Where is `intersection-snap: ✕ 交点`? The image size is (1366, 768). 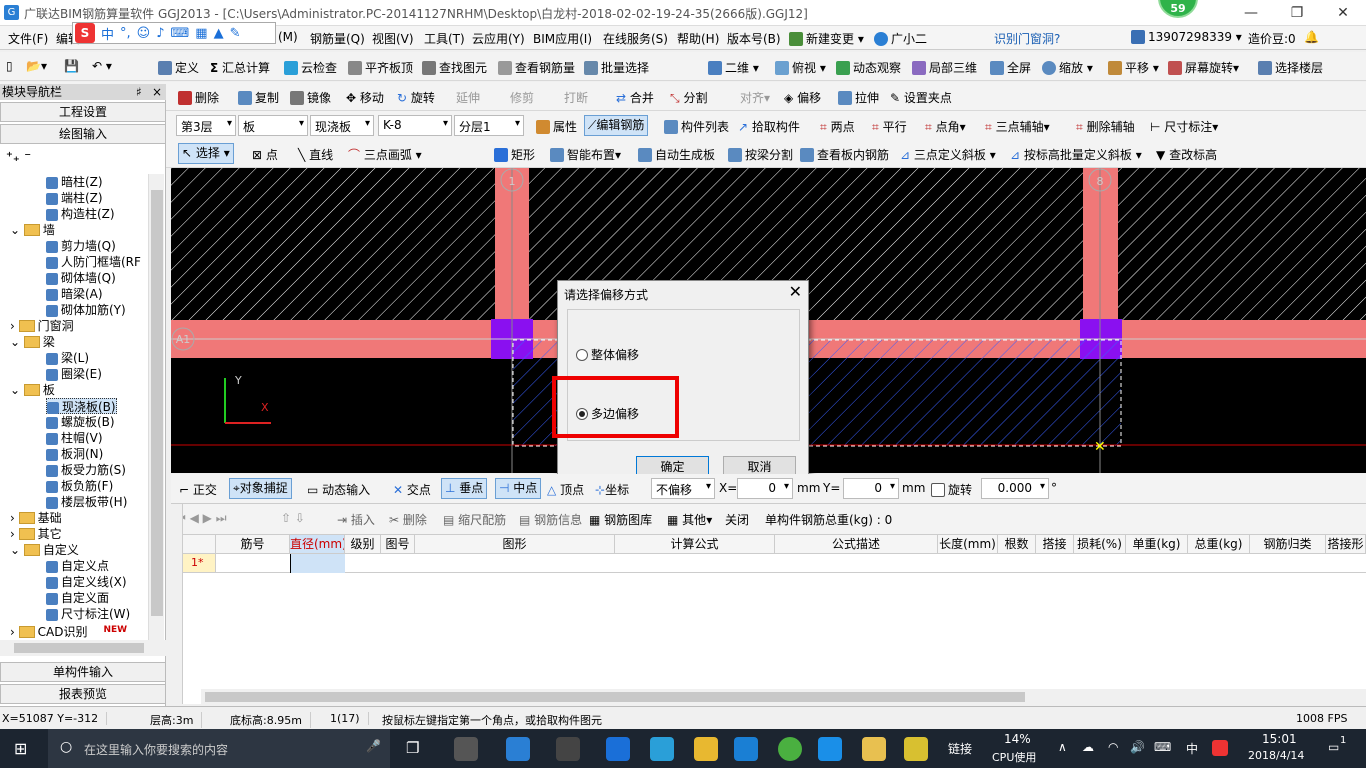
intersection-snap: ✕ 交点 is located at coordinates (412, 489).